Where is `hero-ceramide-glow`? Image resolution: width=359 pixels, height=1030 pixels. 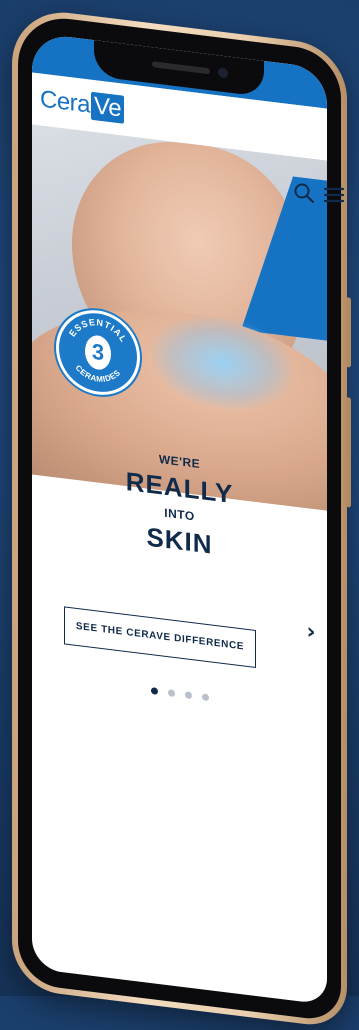
hero-ceramide-glow is located at coordinates (222, 363).